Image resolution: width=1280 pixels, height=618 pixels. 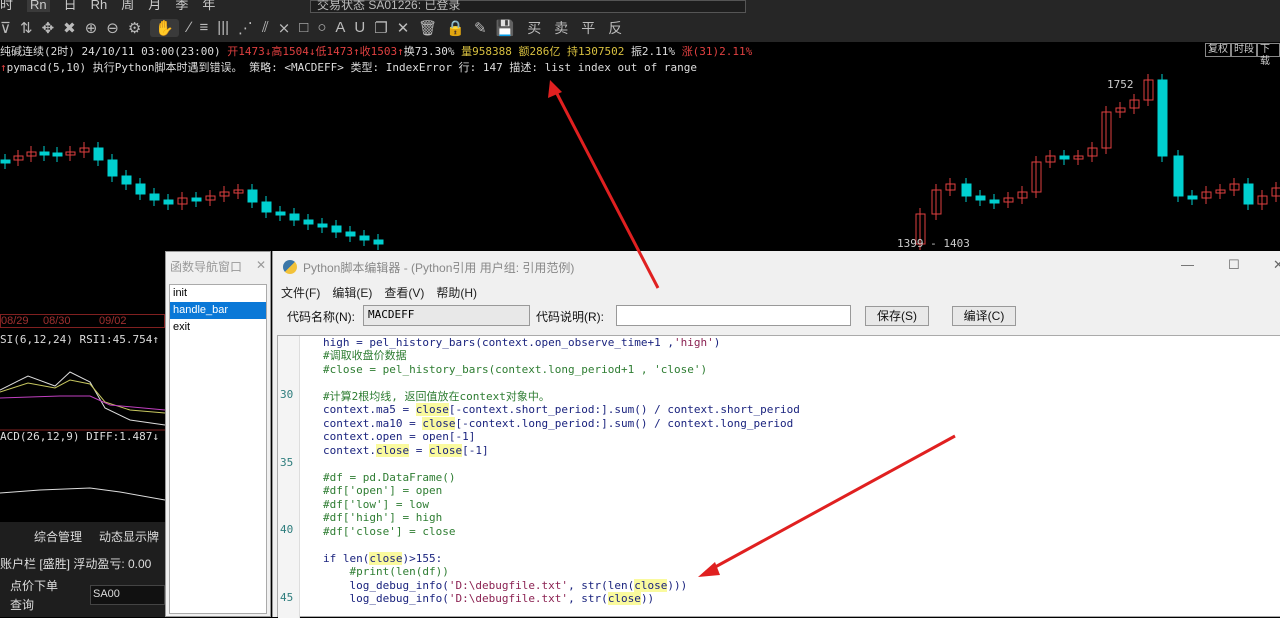 What do you see at coordinates (534, 28) in the screenshot?
I see `trade-button: 买` at bounding box center [534, 28].